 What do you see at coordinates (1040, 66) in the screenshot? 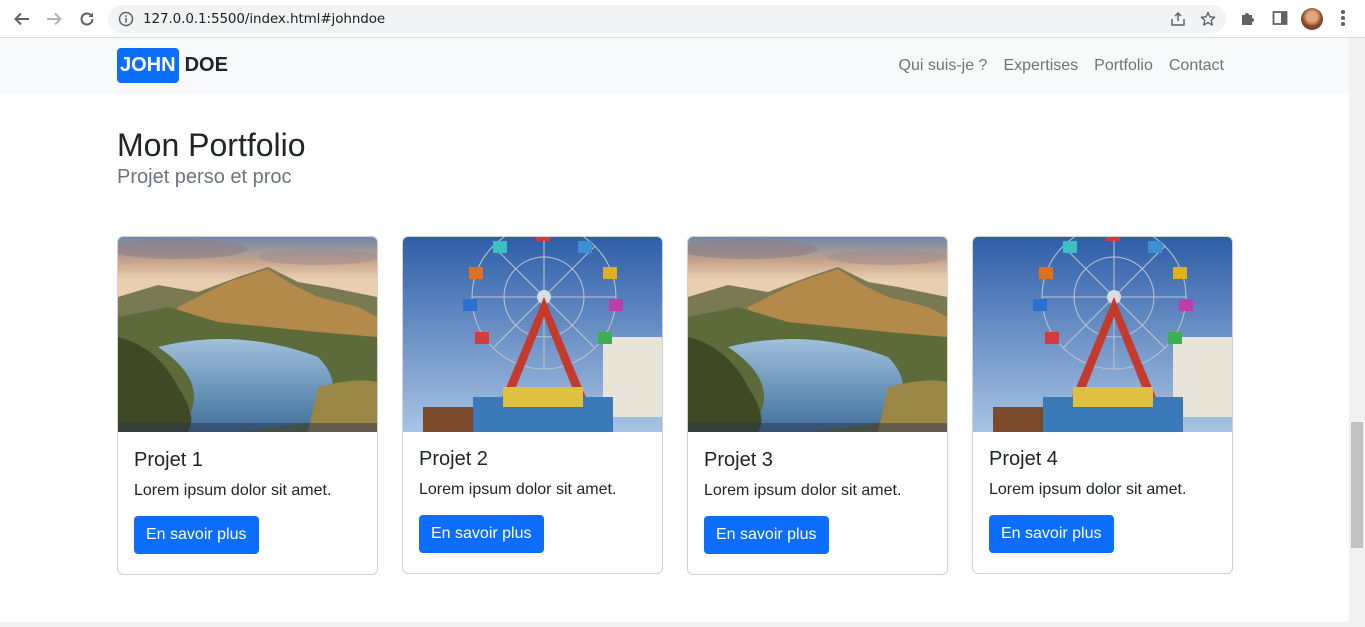
I see `nav-link-expertises: Expertises` at bounding box center [1040, 66].